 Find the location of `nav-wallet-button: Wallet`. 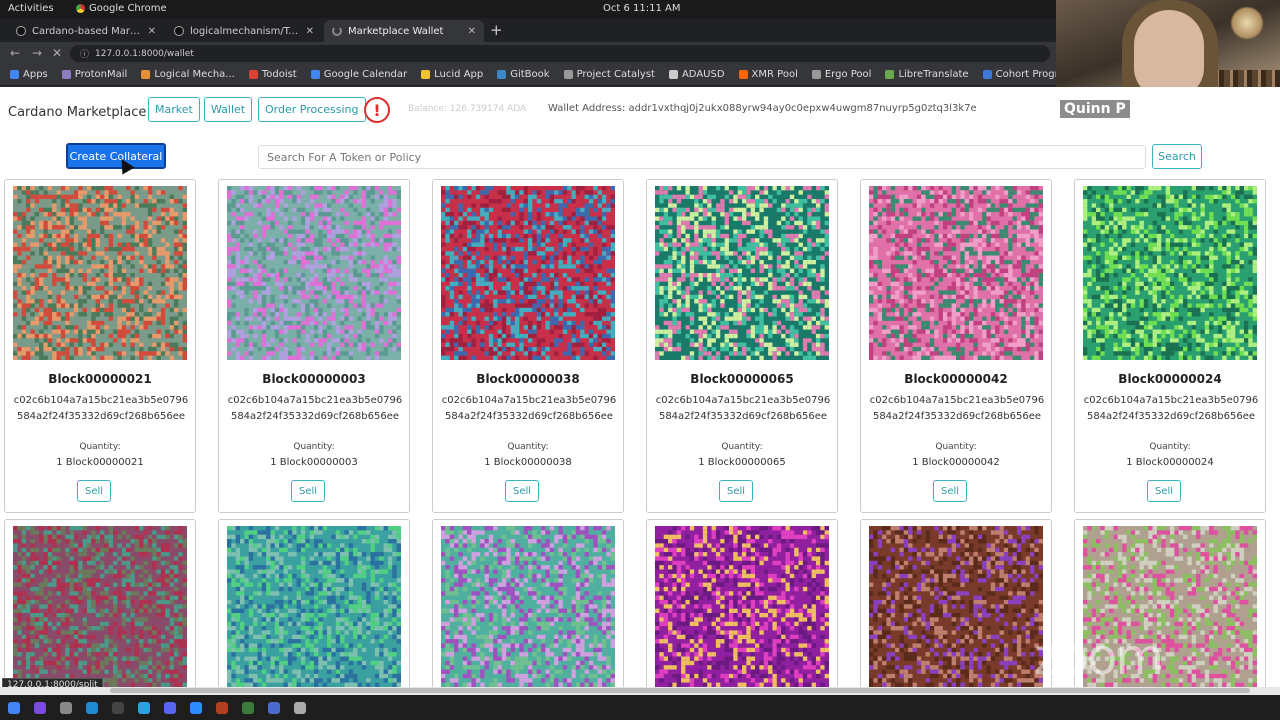

nav-wallet-button: Wallet is located at coordinates (228, 109).